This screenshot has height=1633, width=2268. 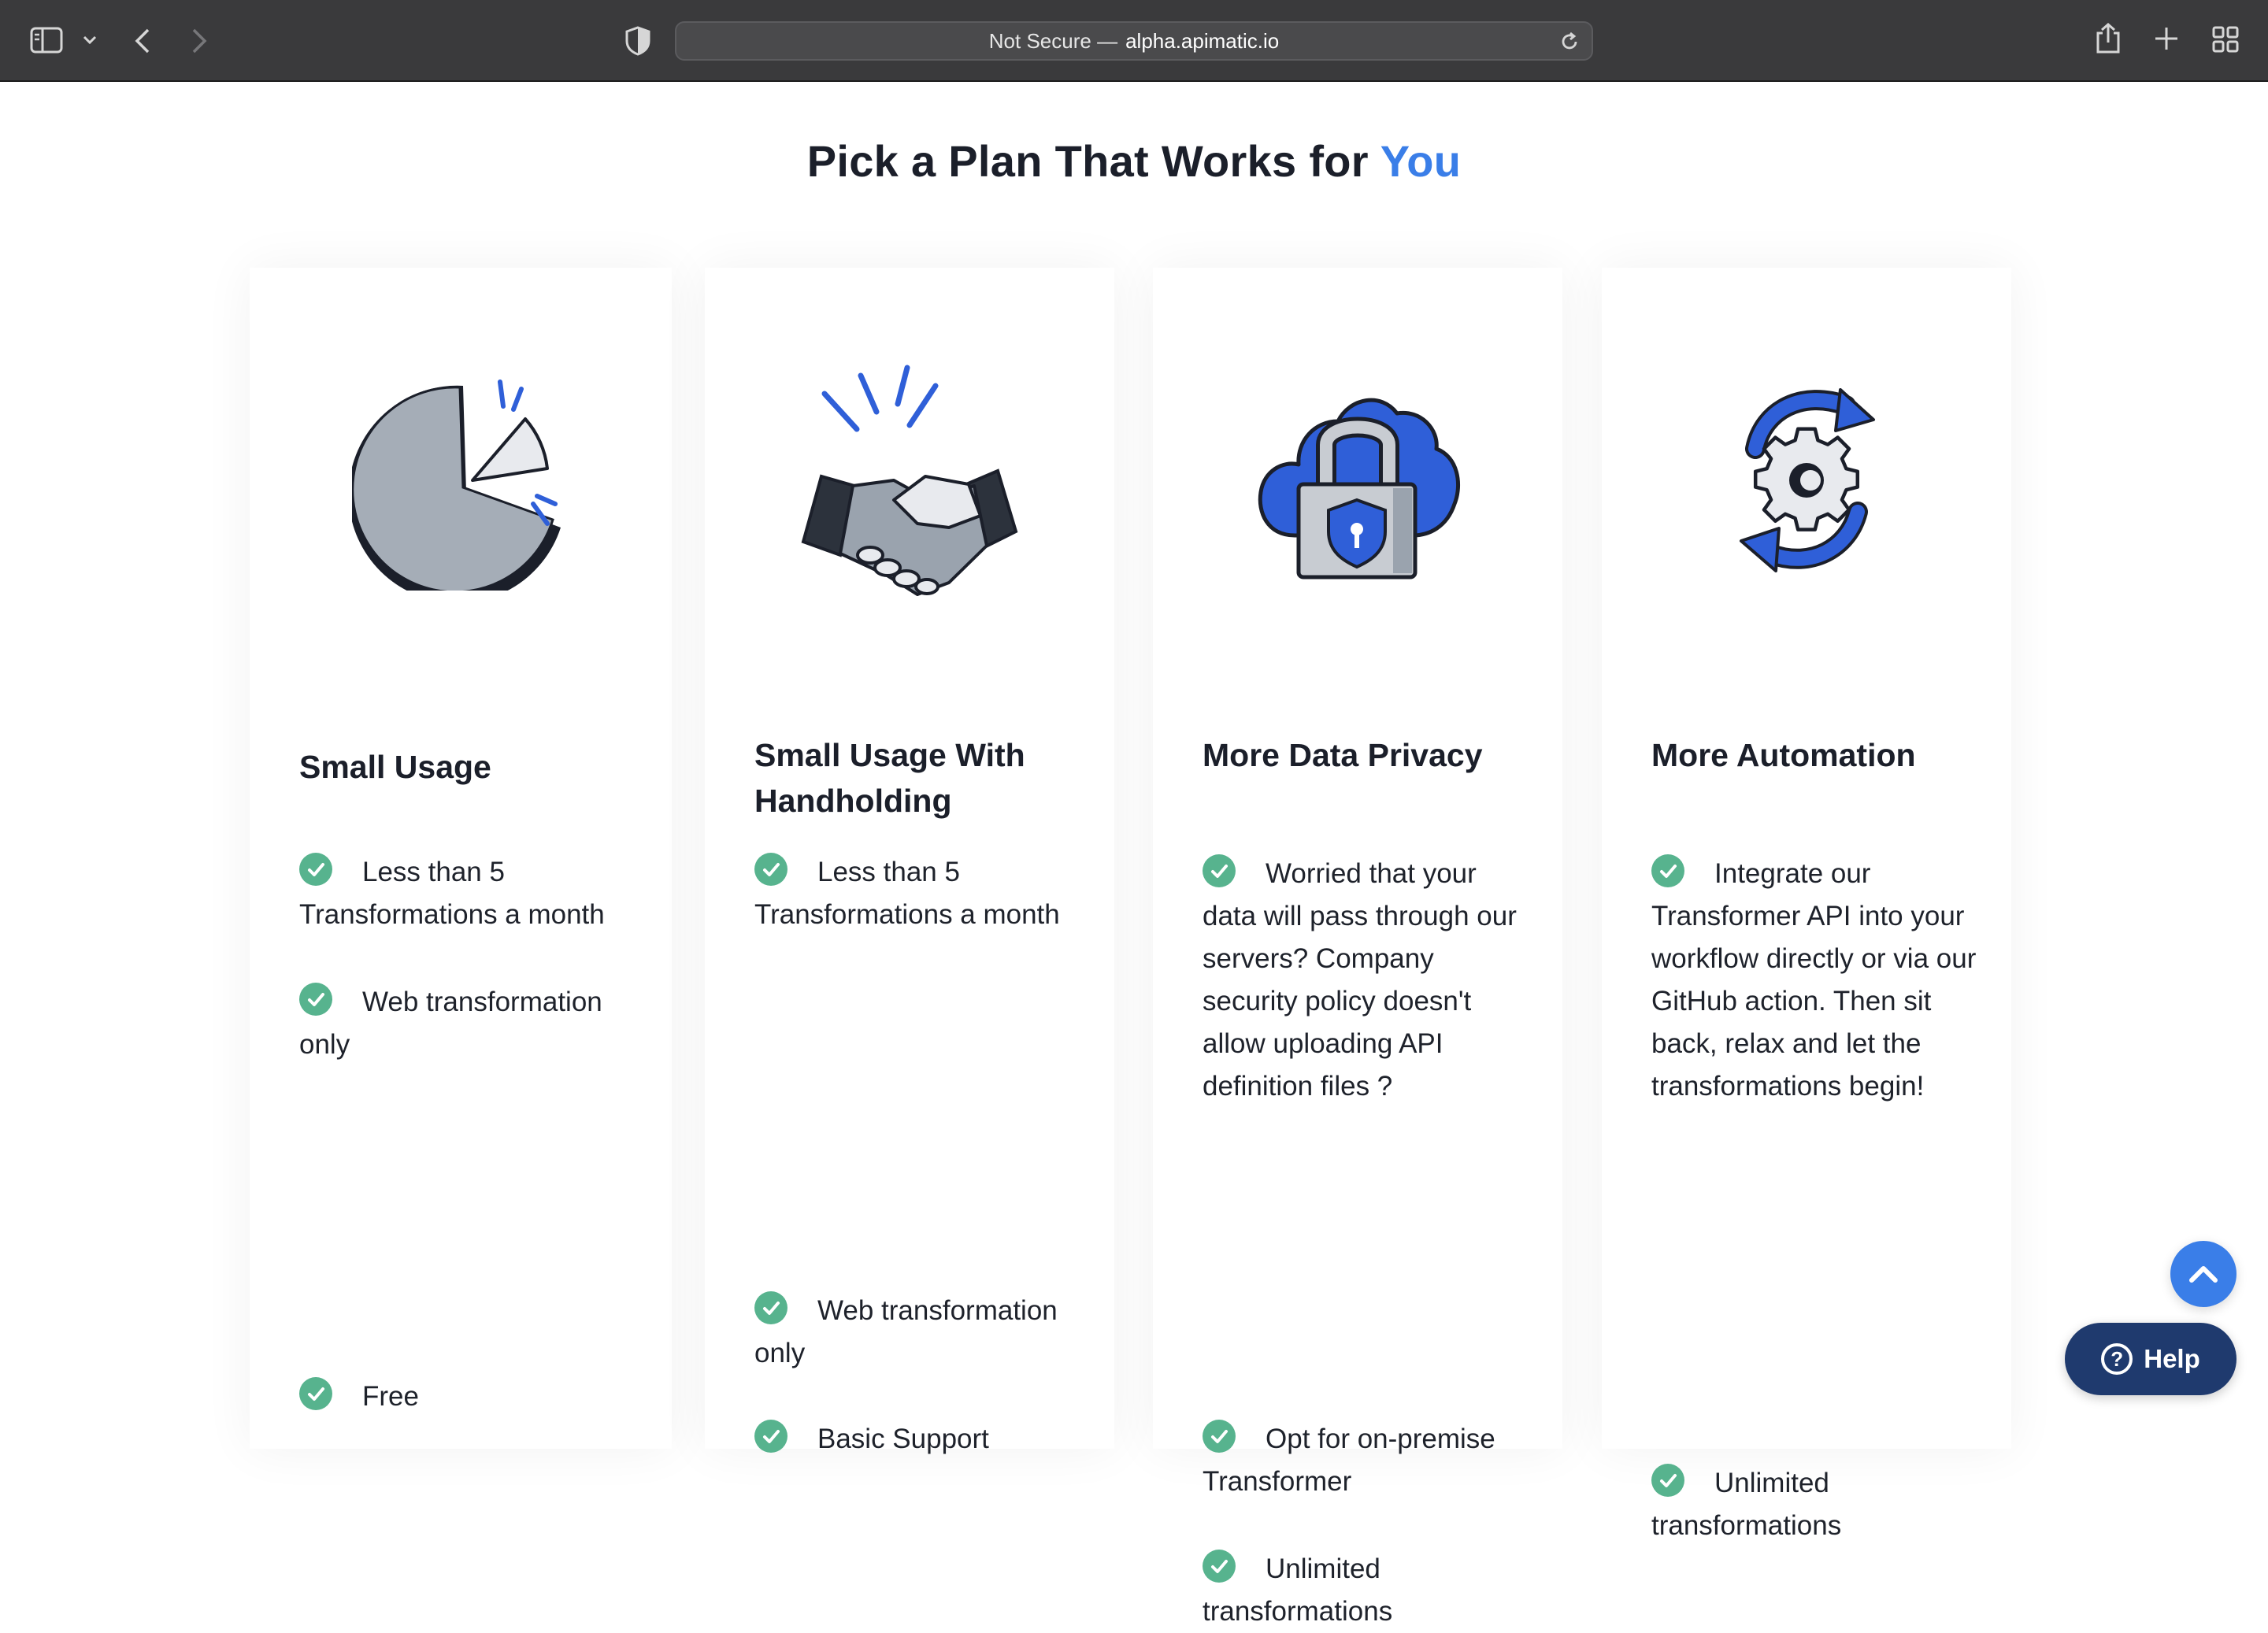 What do you see at coordinates (2117, 1359) in the screenshot?
I see `question-icon: ?` at bounding box center [2117, 1359].